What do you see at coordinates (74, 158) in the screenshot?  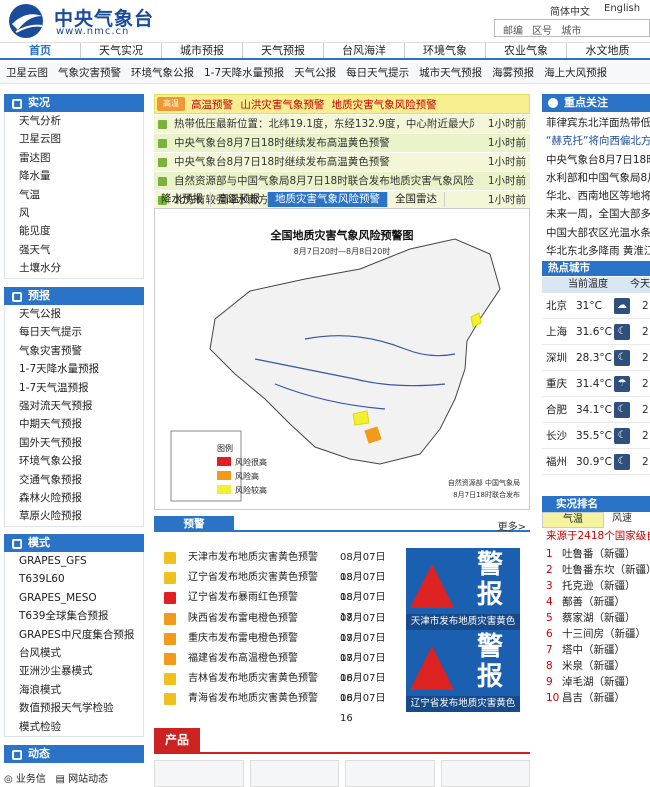 I see `sidebar-item: 雷达图` at bounding box center [74, 158].